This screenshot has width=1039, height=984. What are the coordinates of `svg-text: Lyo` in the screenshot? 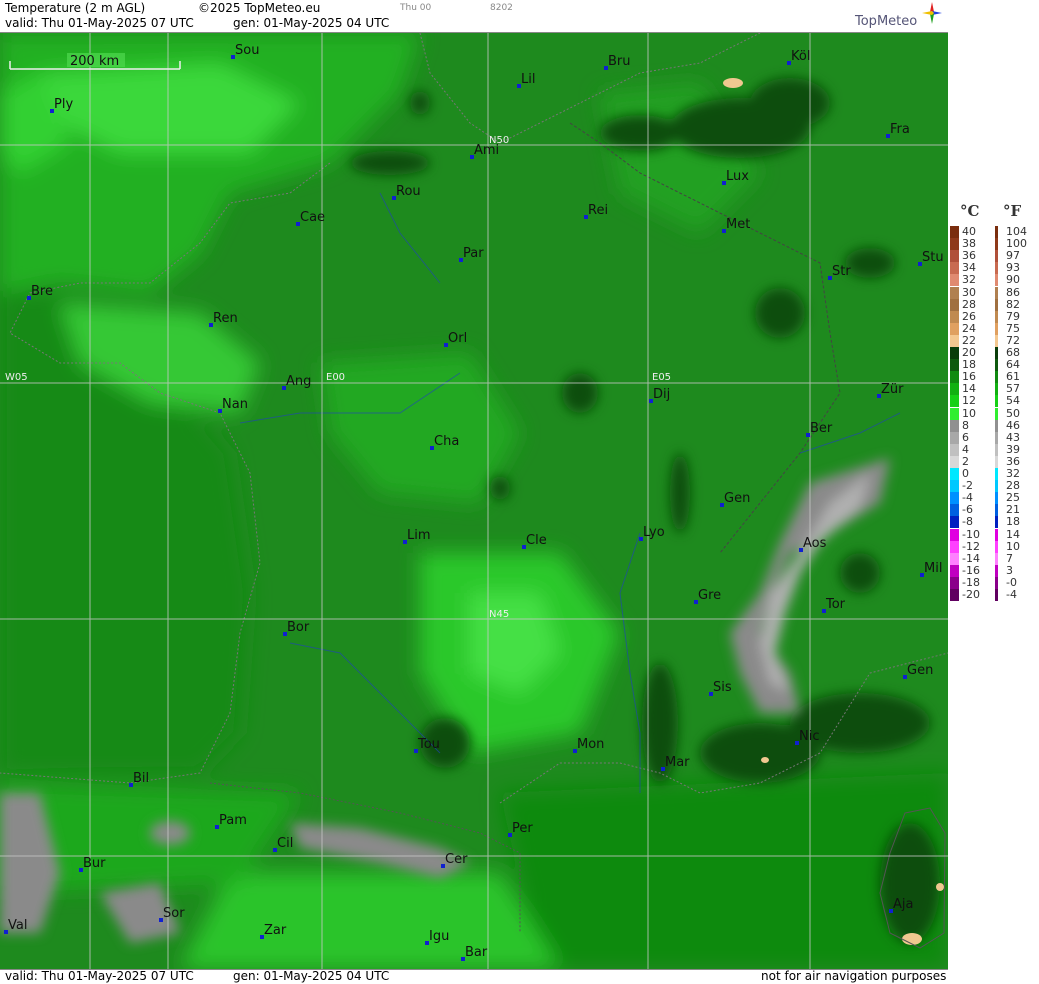 It's located at (654, 532).